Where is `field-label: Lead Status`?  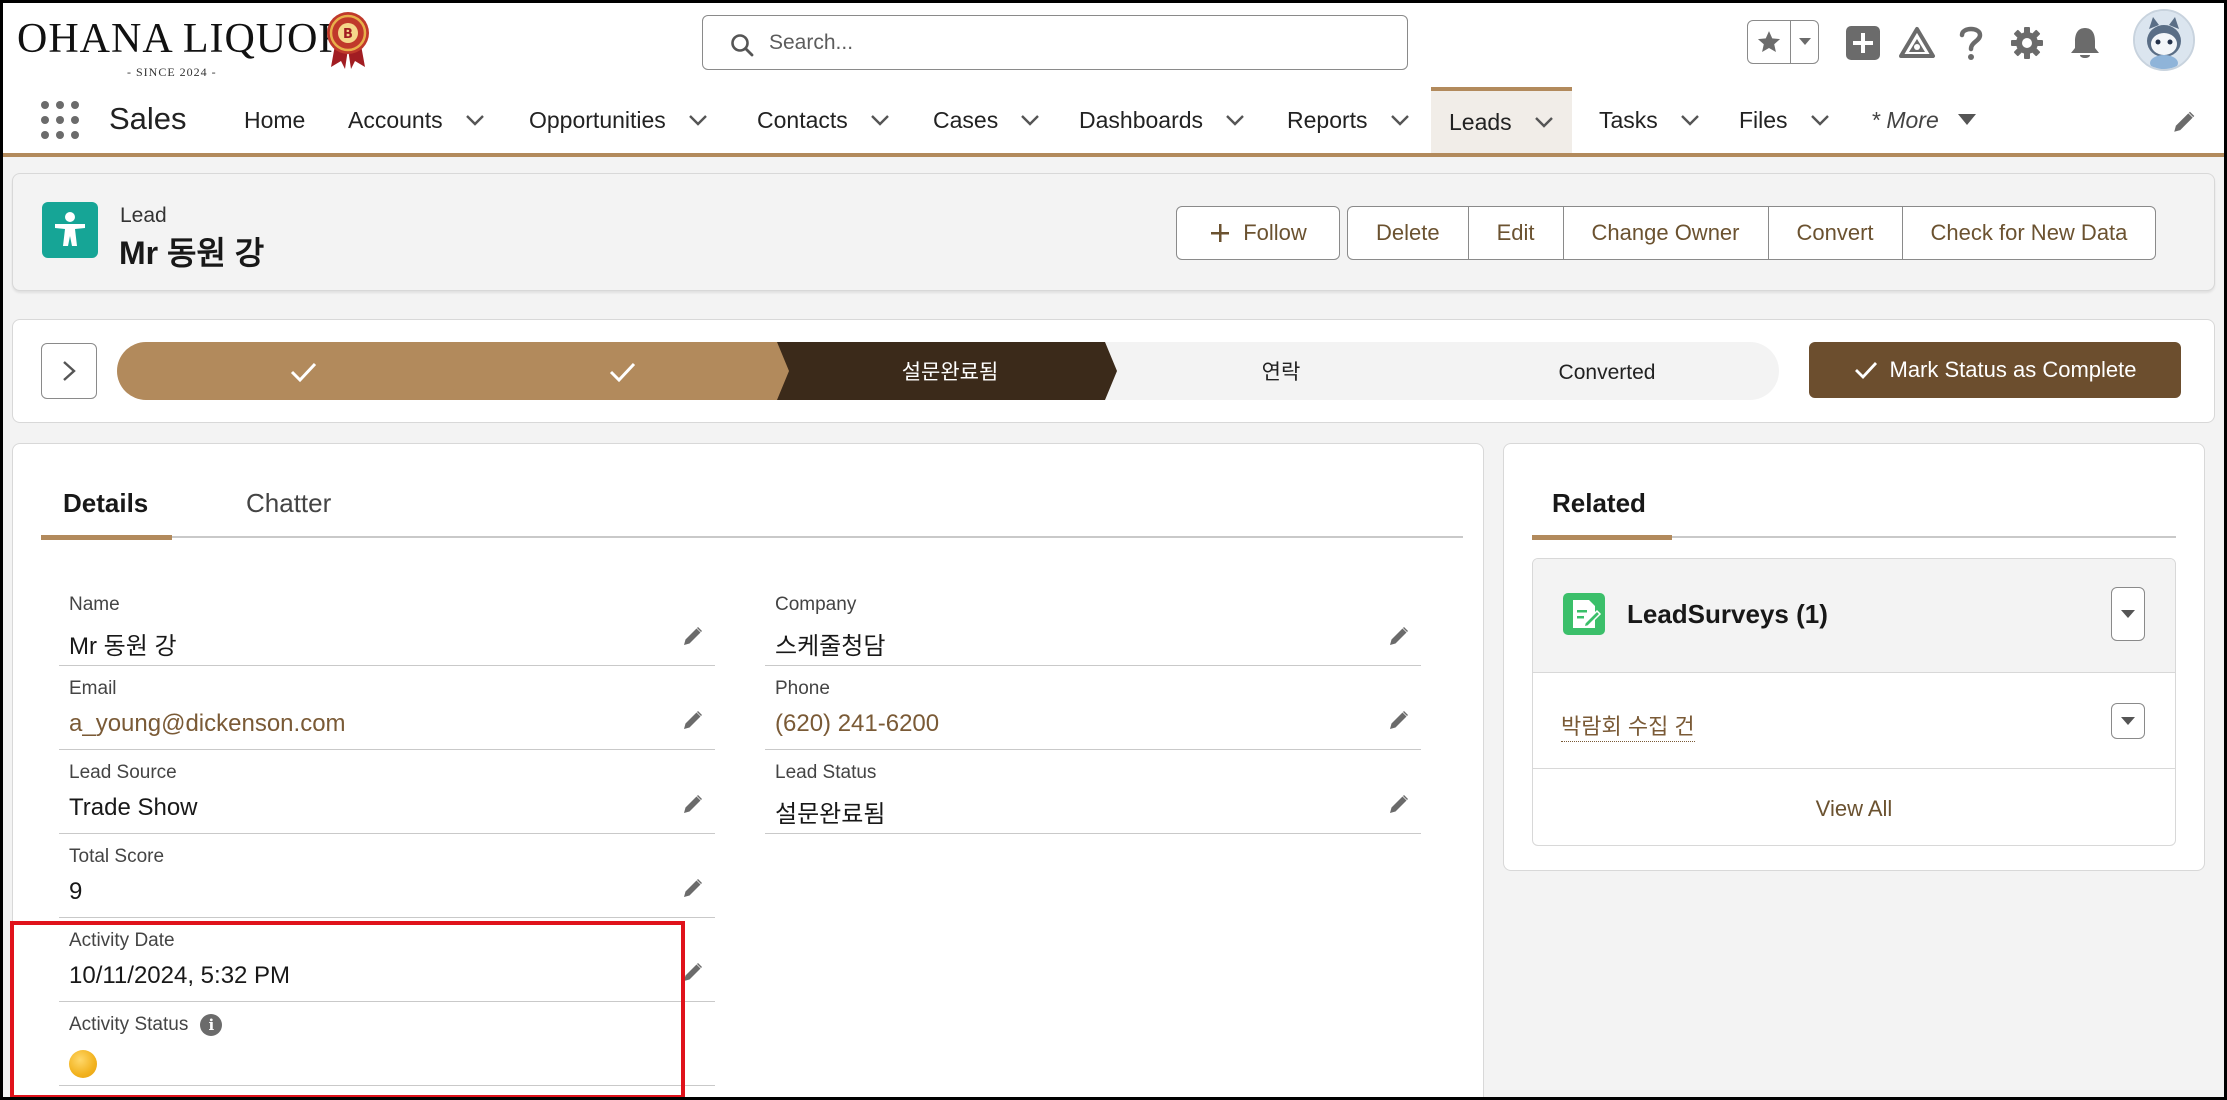 field-label: Lead Status is located at coordinates (826, 772).